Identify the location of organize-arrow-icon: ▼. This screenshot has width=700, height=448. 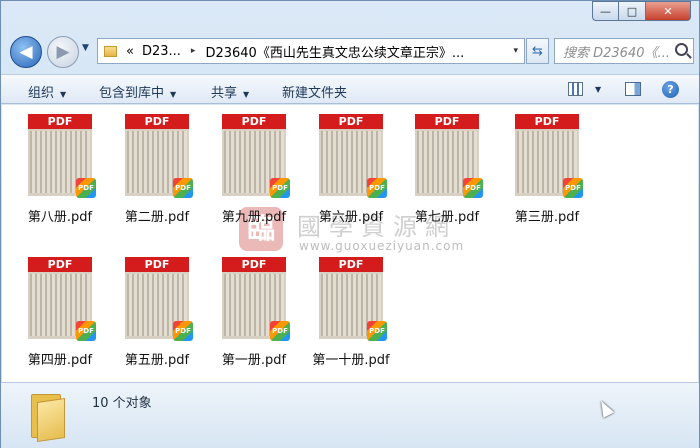
(63, 94).